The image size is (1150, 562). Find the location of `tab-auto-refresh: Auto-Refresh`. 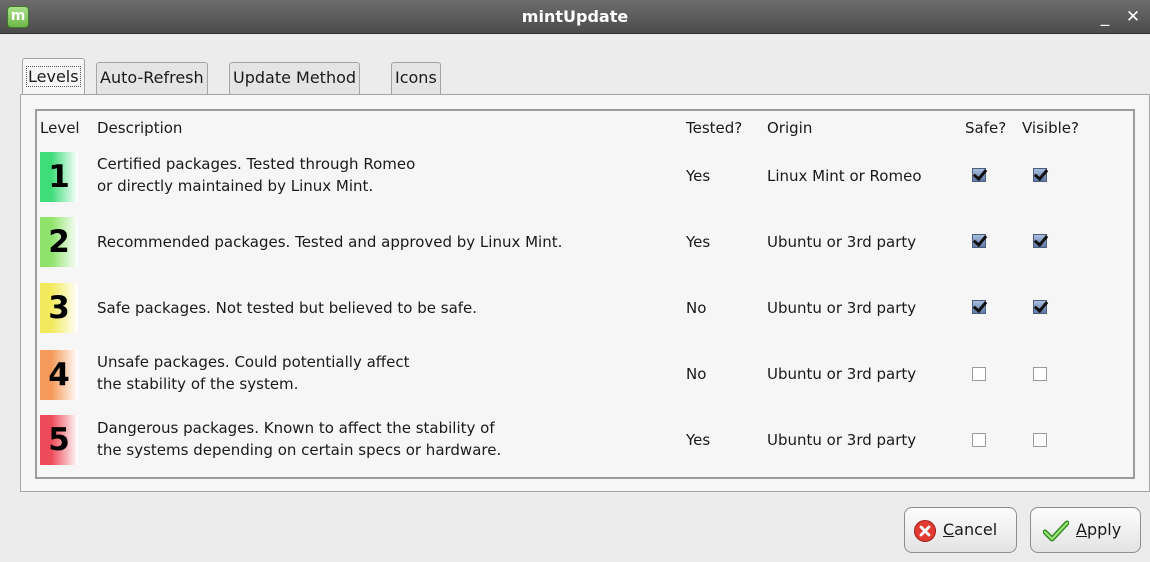

tab-auto-refresh: Auto-Refresh is located at coordinates (152, 78).